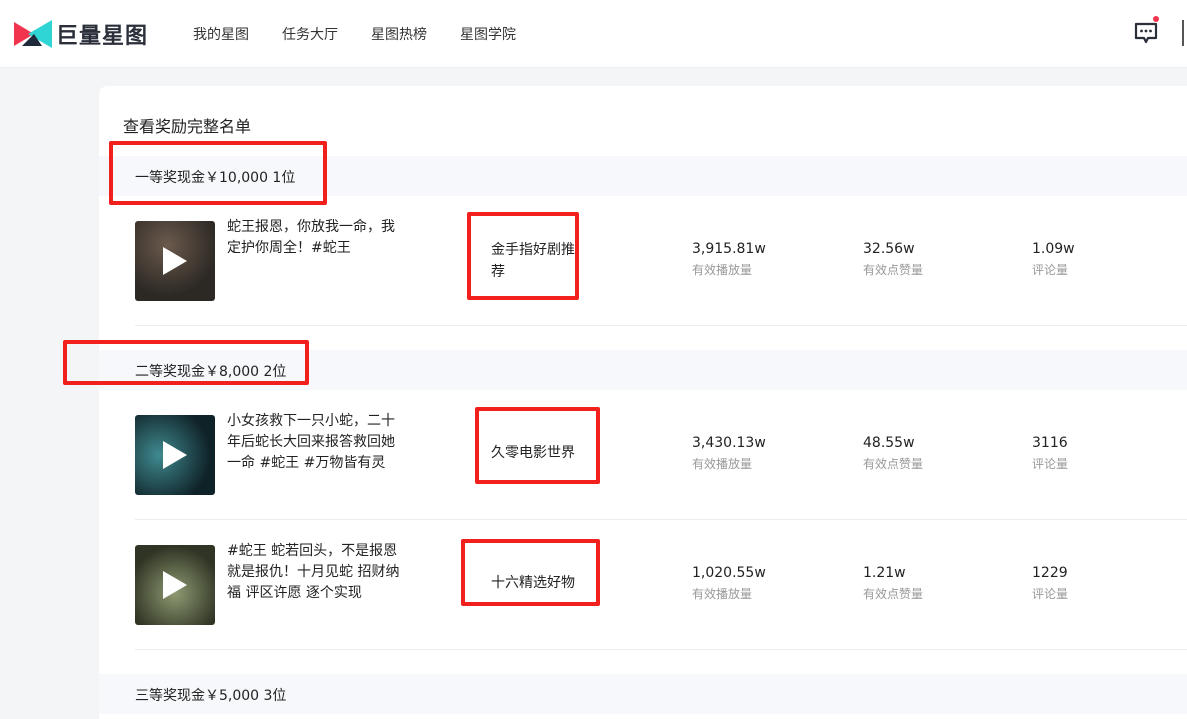 This screenshot has height=719, width=1187. What do you see at coordinates (1053, 259) in the screenshot?
I see `stat-comments: 1.09w 评论量` at bounding box center [1053, 259].